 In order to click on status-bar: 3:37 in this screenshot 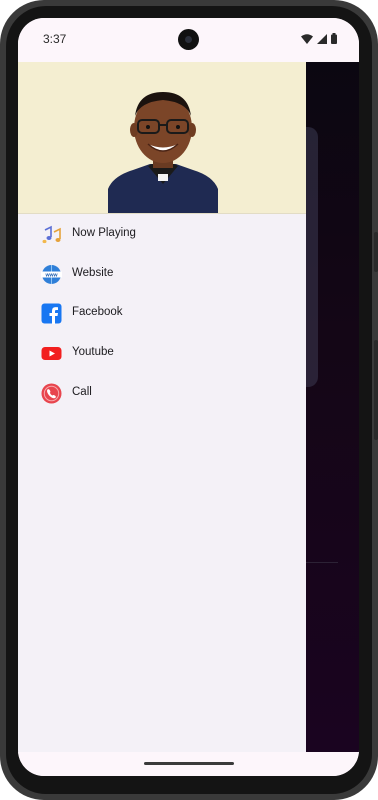, I will do `click(188, 40)`.